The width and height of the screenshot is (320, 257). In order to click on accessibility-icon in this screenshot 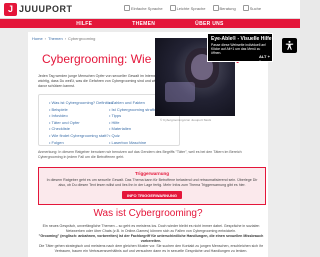, I will do `click(289, 45)`.